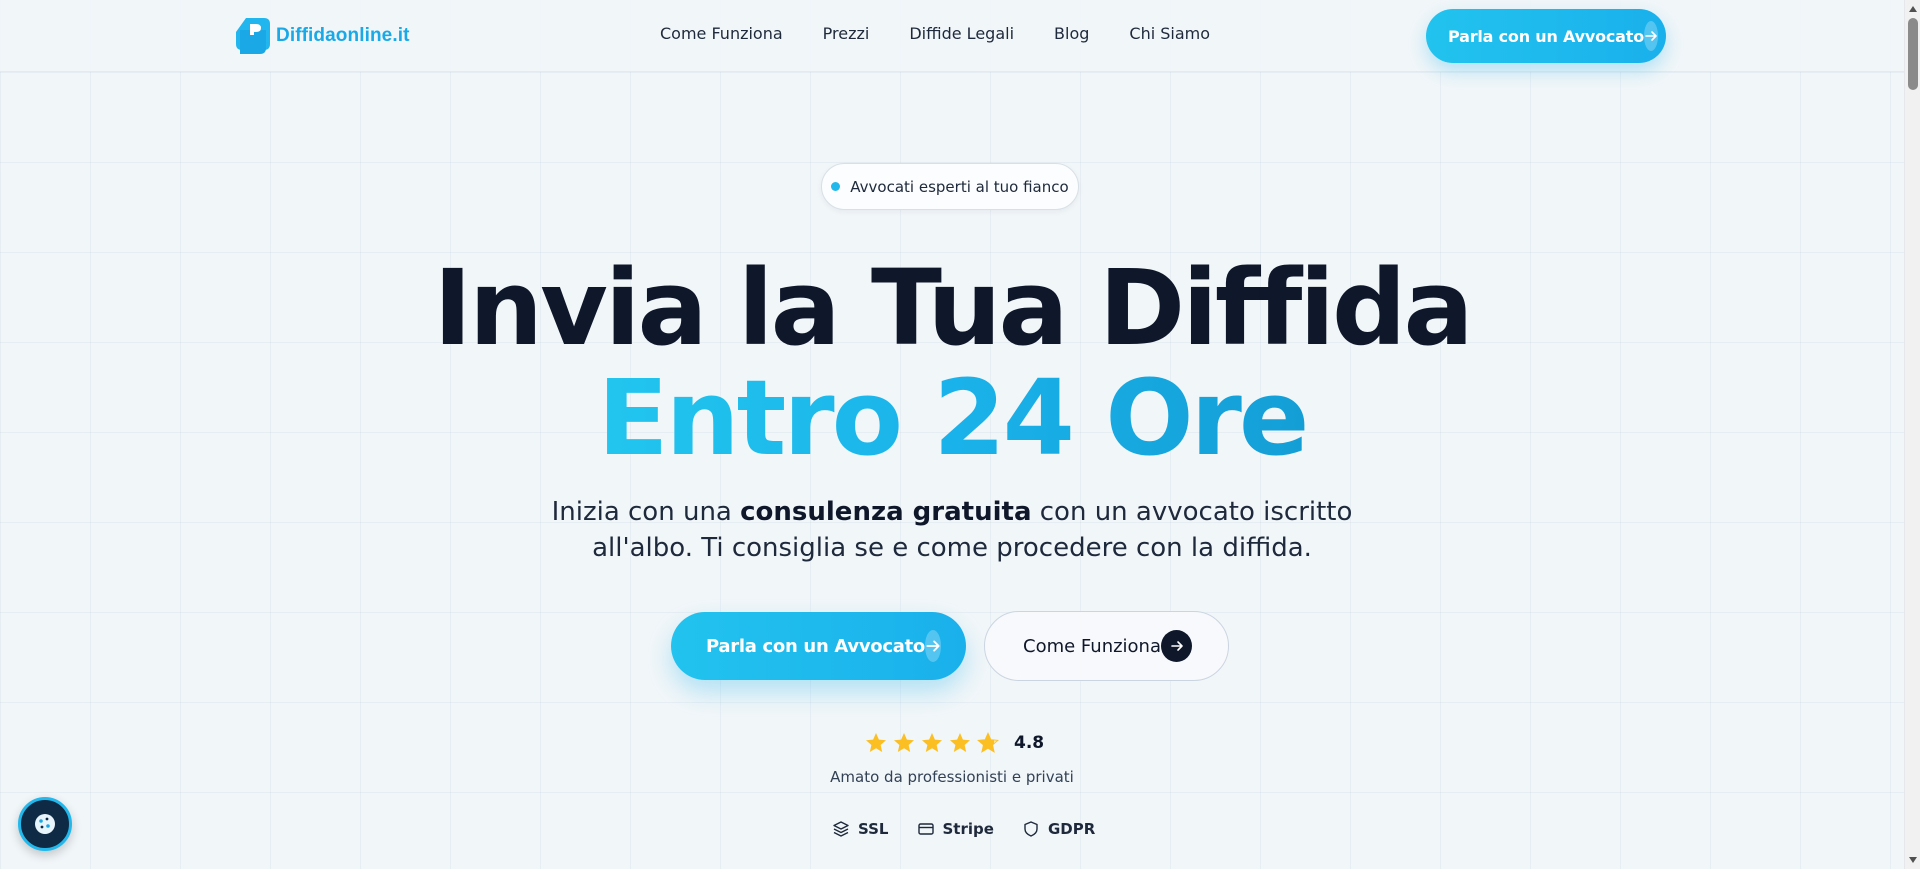 This screenshot has width=1920, height=869. Describe the element at coordinates (1913, 54) in the screenshot. I see `scroll-thumb` at that location.